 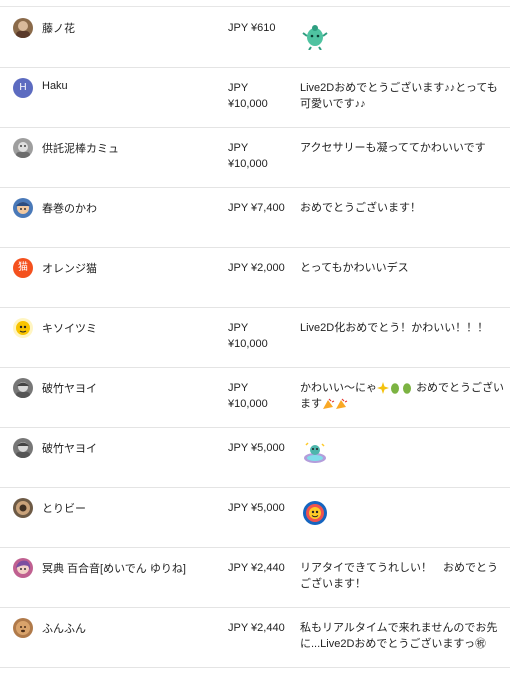 What do you see at coordinates (64, 629) in the screenshot?
I see `donor-name: ふんふん` at bounding box center [64, 629].